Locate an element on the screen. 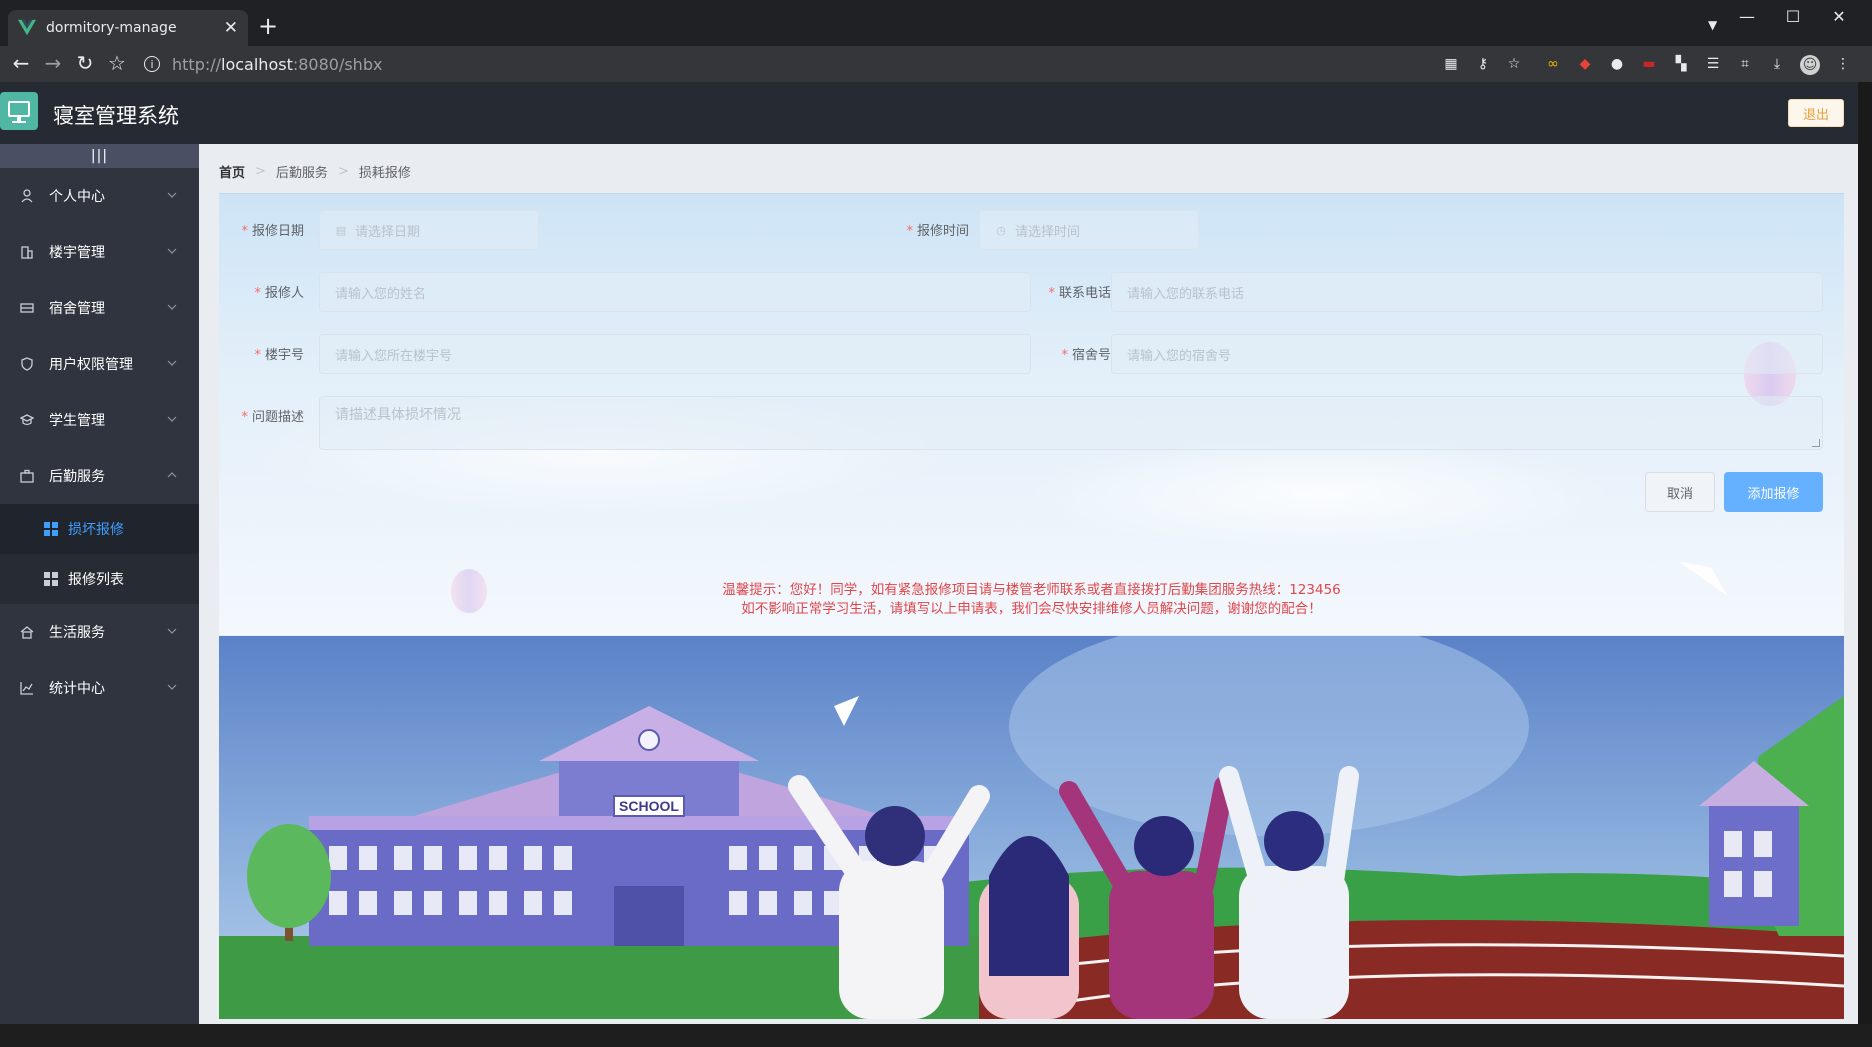 Image resolution: width=1872 pixels, height=1047 pixels. room-label: * 宿舍号 is located at coordinates (1086, 355).